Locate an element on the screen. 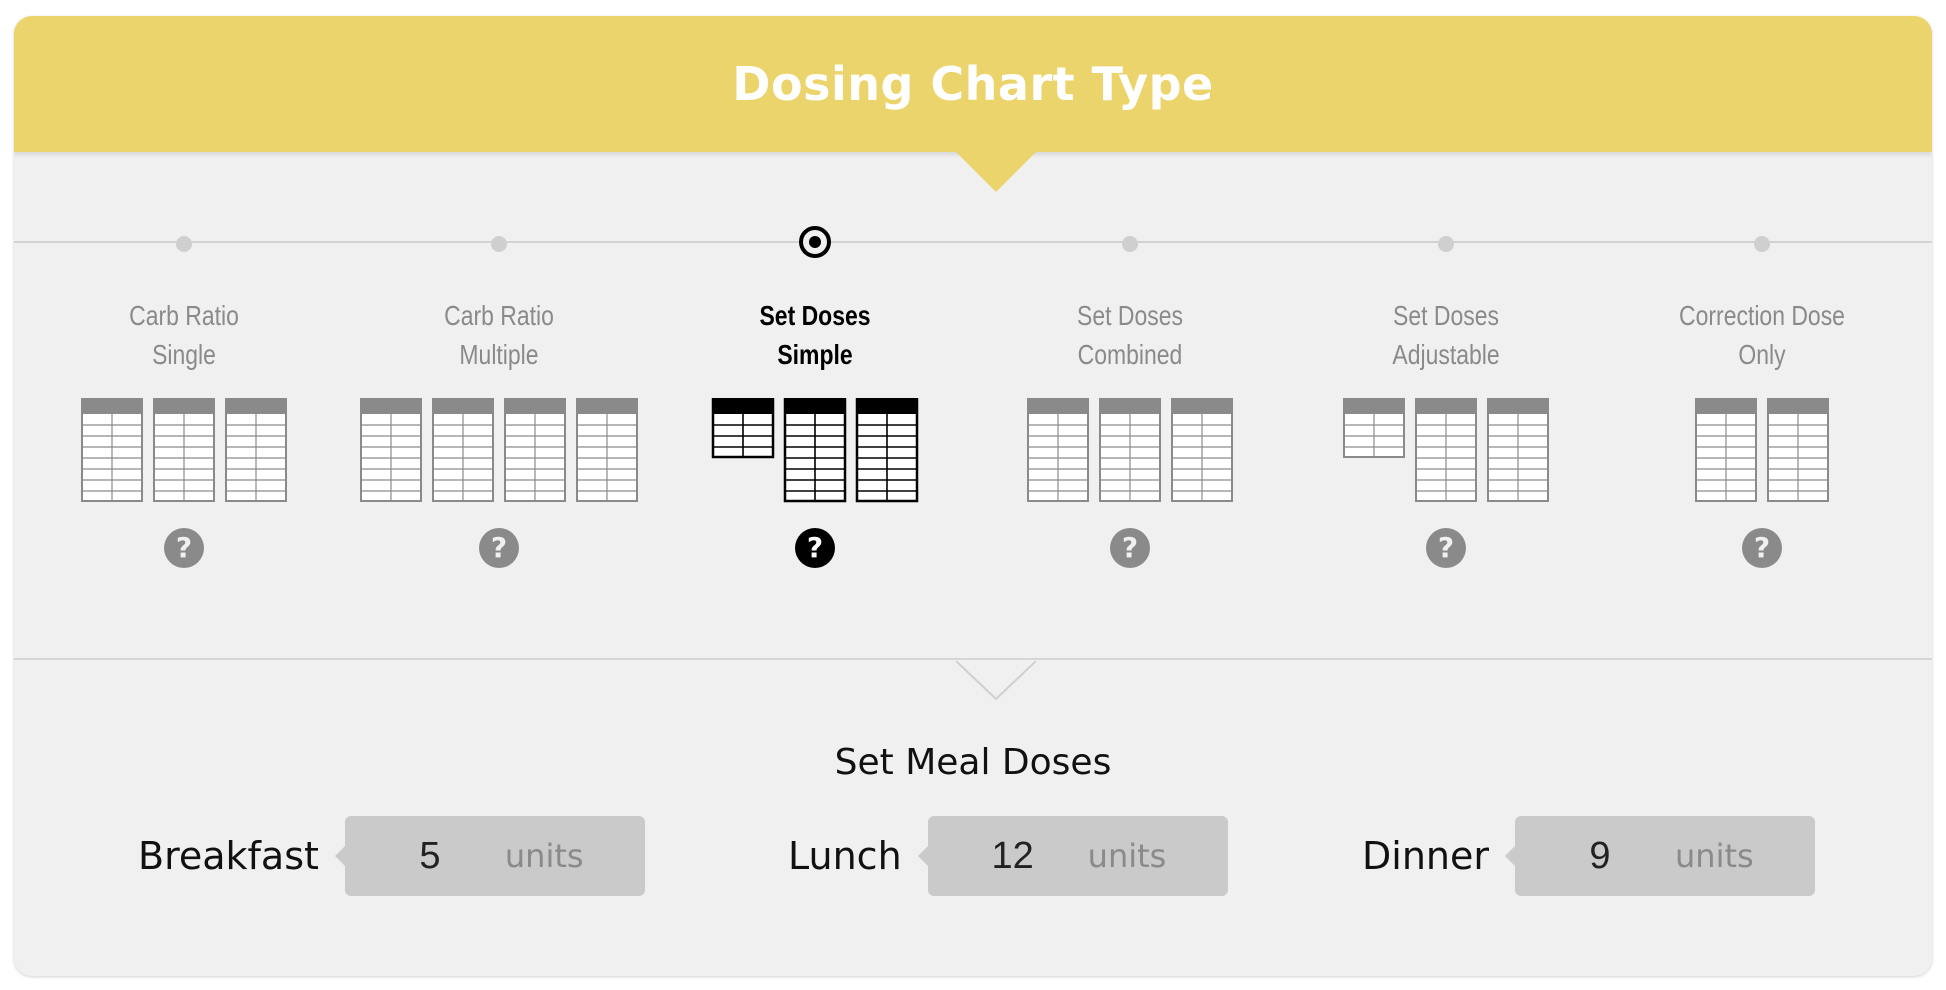 This screenshot has height=990, width=1946. meal-dinner: Dinner units is located at coordinates (1588, 856).